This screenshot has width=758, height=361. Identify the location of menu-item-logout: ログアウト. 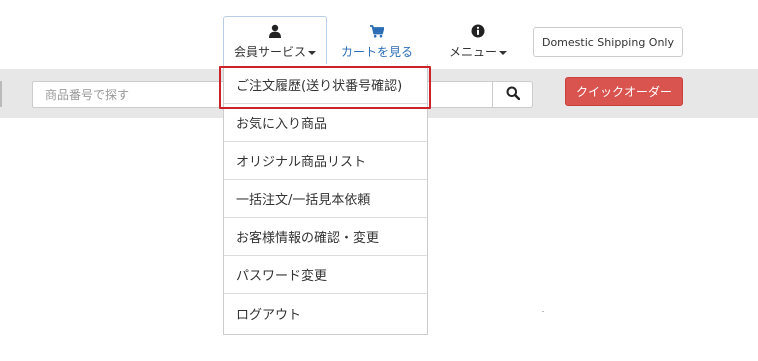
(325, 313).